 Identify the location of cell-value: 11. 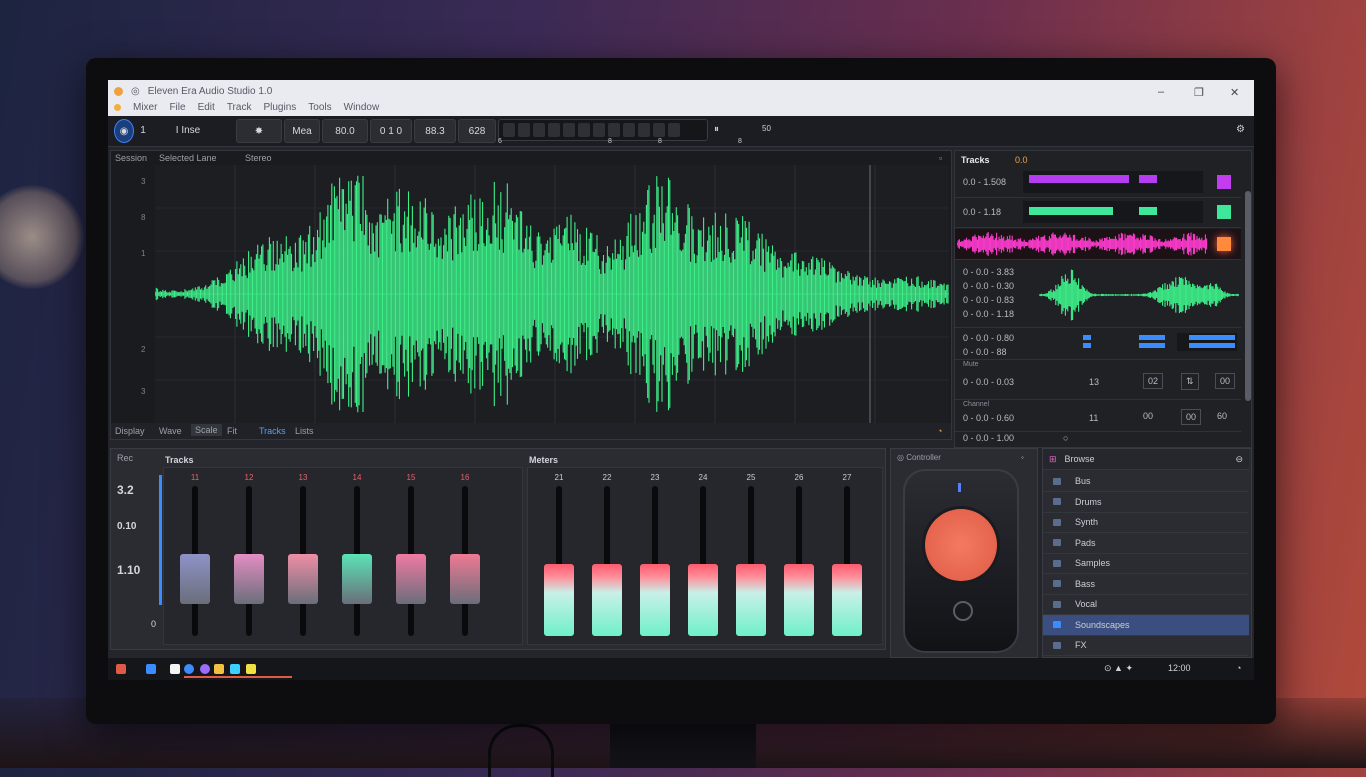
(1093, 418).